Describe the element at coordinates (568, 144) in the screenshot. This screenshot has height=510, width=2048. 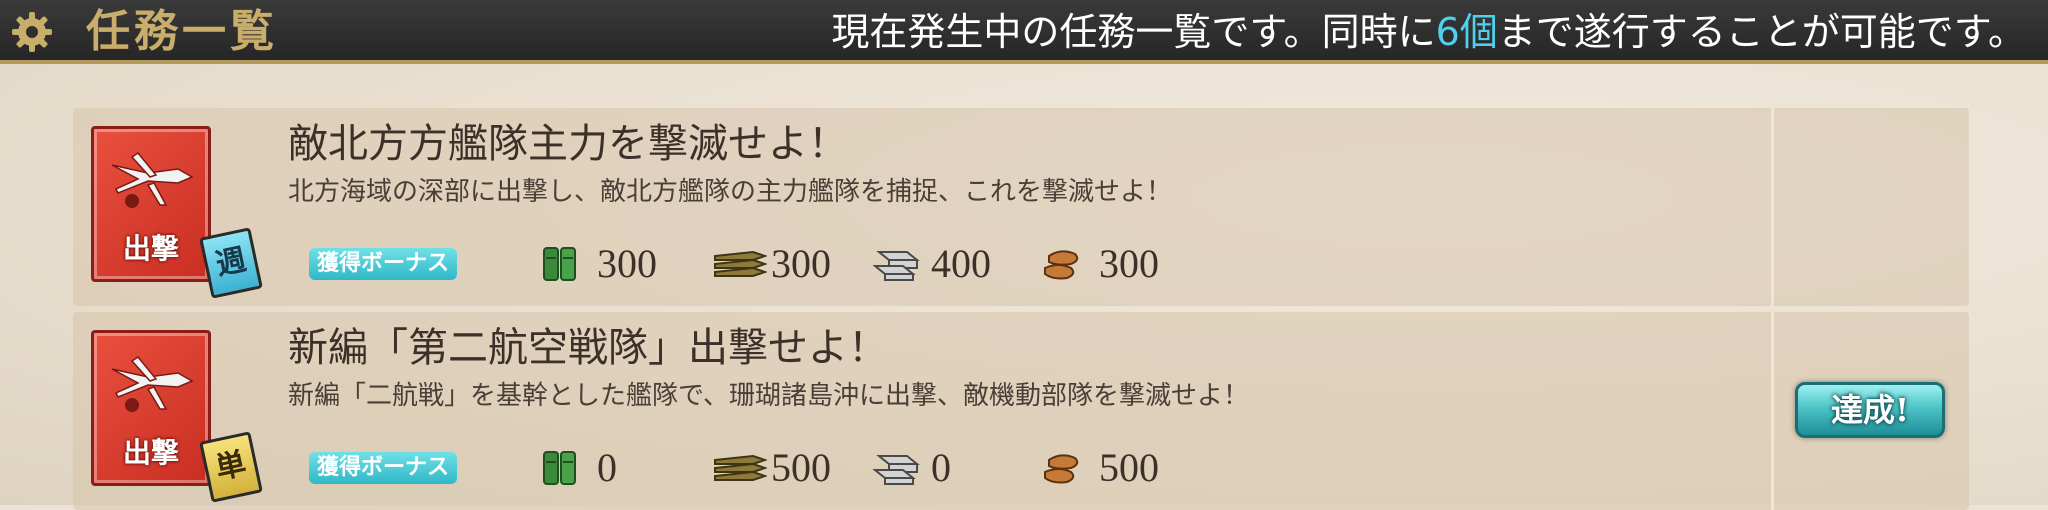
I see `quest-title: 敵北方方艦隊主力を撃滅せよ！` at that location.